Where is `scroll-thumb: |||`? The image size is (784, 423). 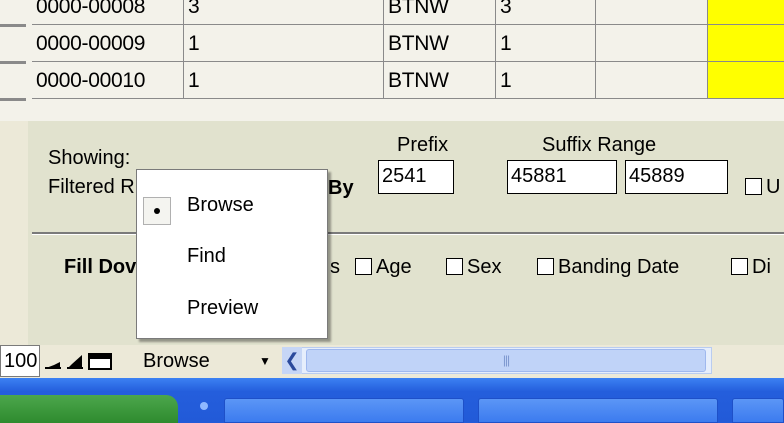 scroll-thumb: ||| is located at coordinates (506, 360).